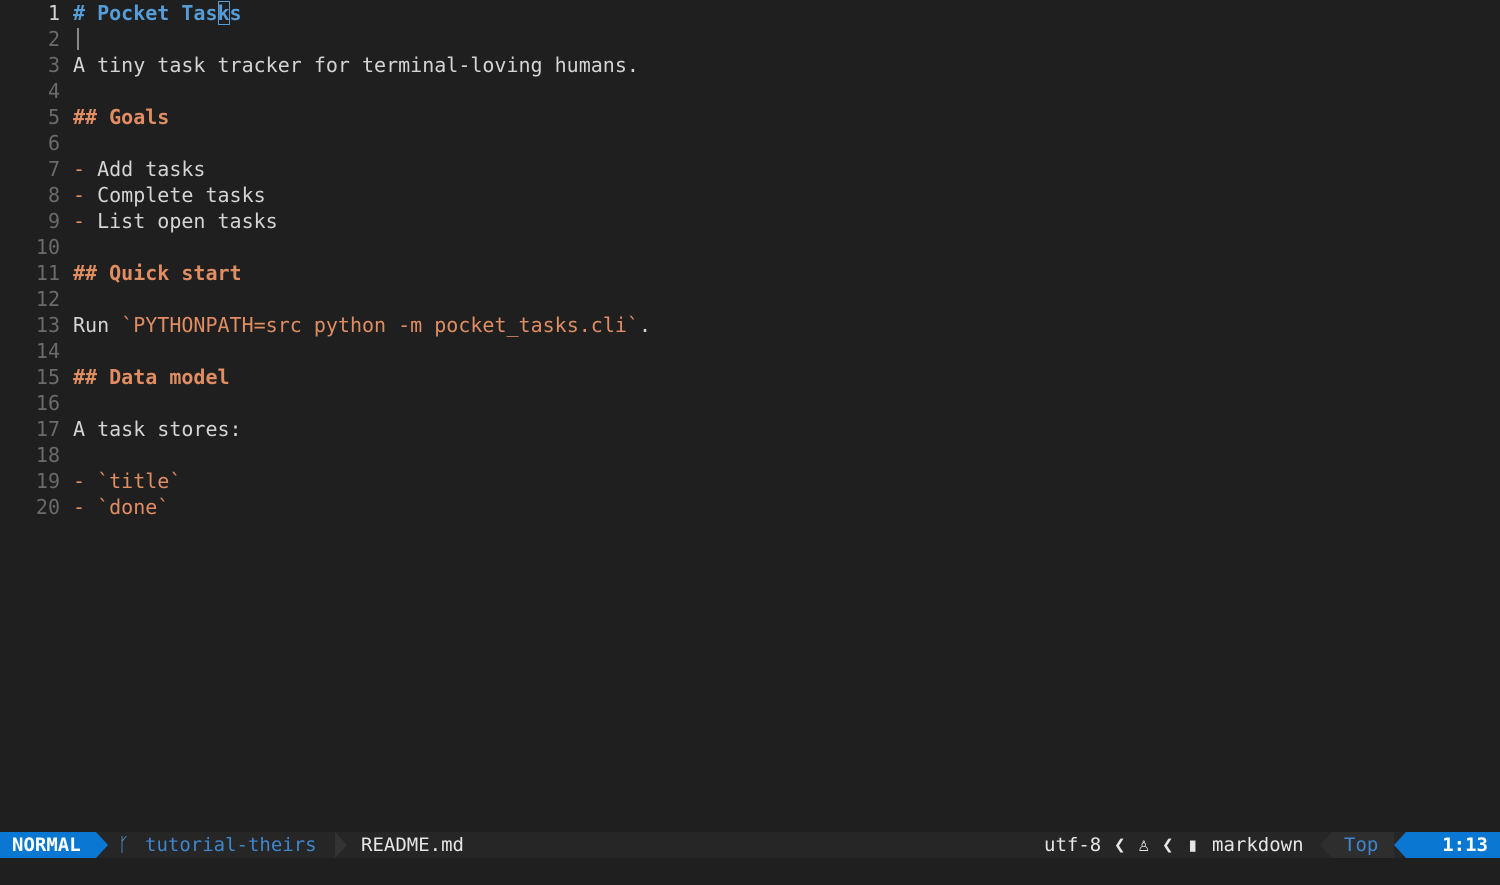 The width and height of the screenshot is (1500, 885). What do you see at coordinates (1326, 845) in the screenshot?
I see `scroll-separator` at bounding box center [1326, 845].